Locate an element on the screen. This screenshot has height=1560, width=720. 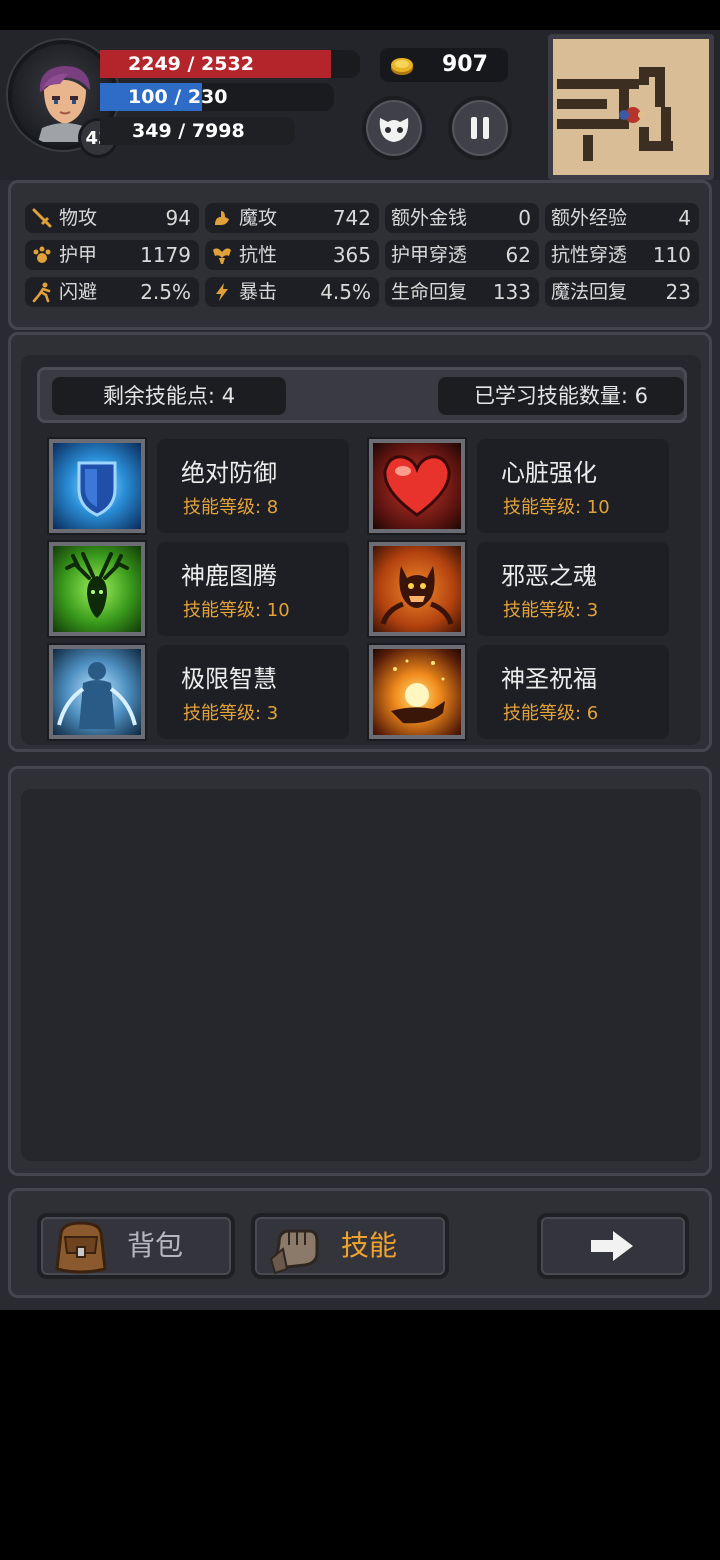
stat-label: 额外金钱 is located at coordinates (429, 218).